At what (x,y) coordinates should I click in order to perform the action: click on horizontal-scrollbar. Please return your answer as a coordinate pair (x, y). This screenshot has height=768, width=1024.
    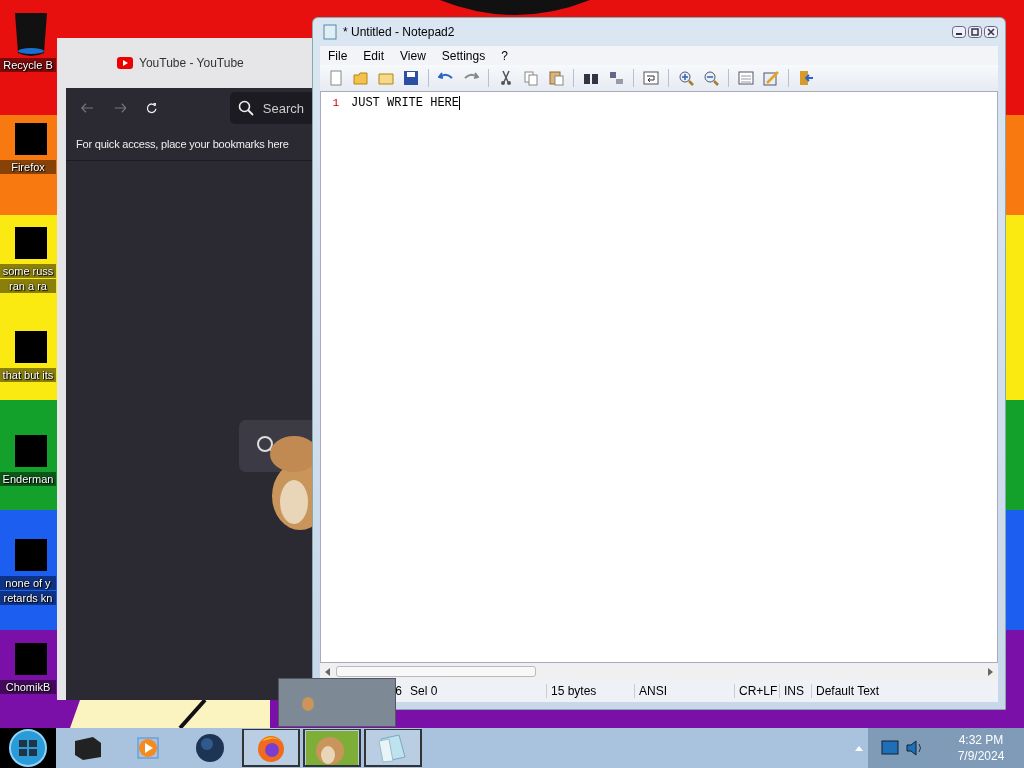
    Looking at the image, I should click on (659, 671).